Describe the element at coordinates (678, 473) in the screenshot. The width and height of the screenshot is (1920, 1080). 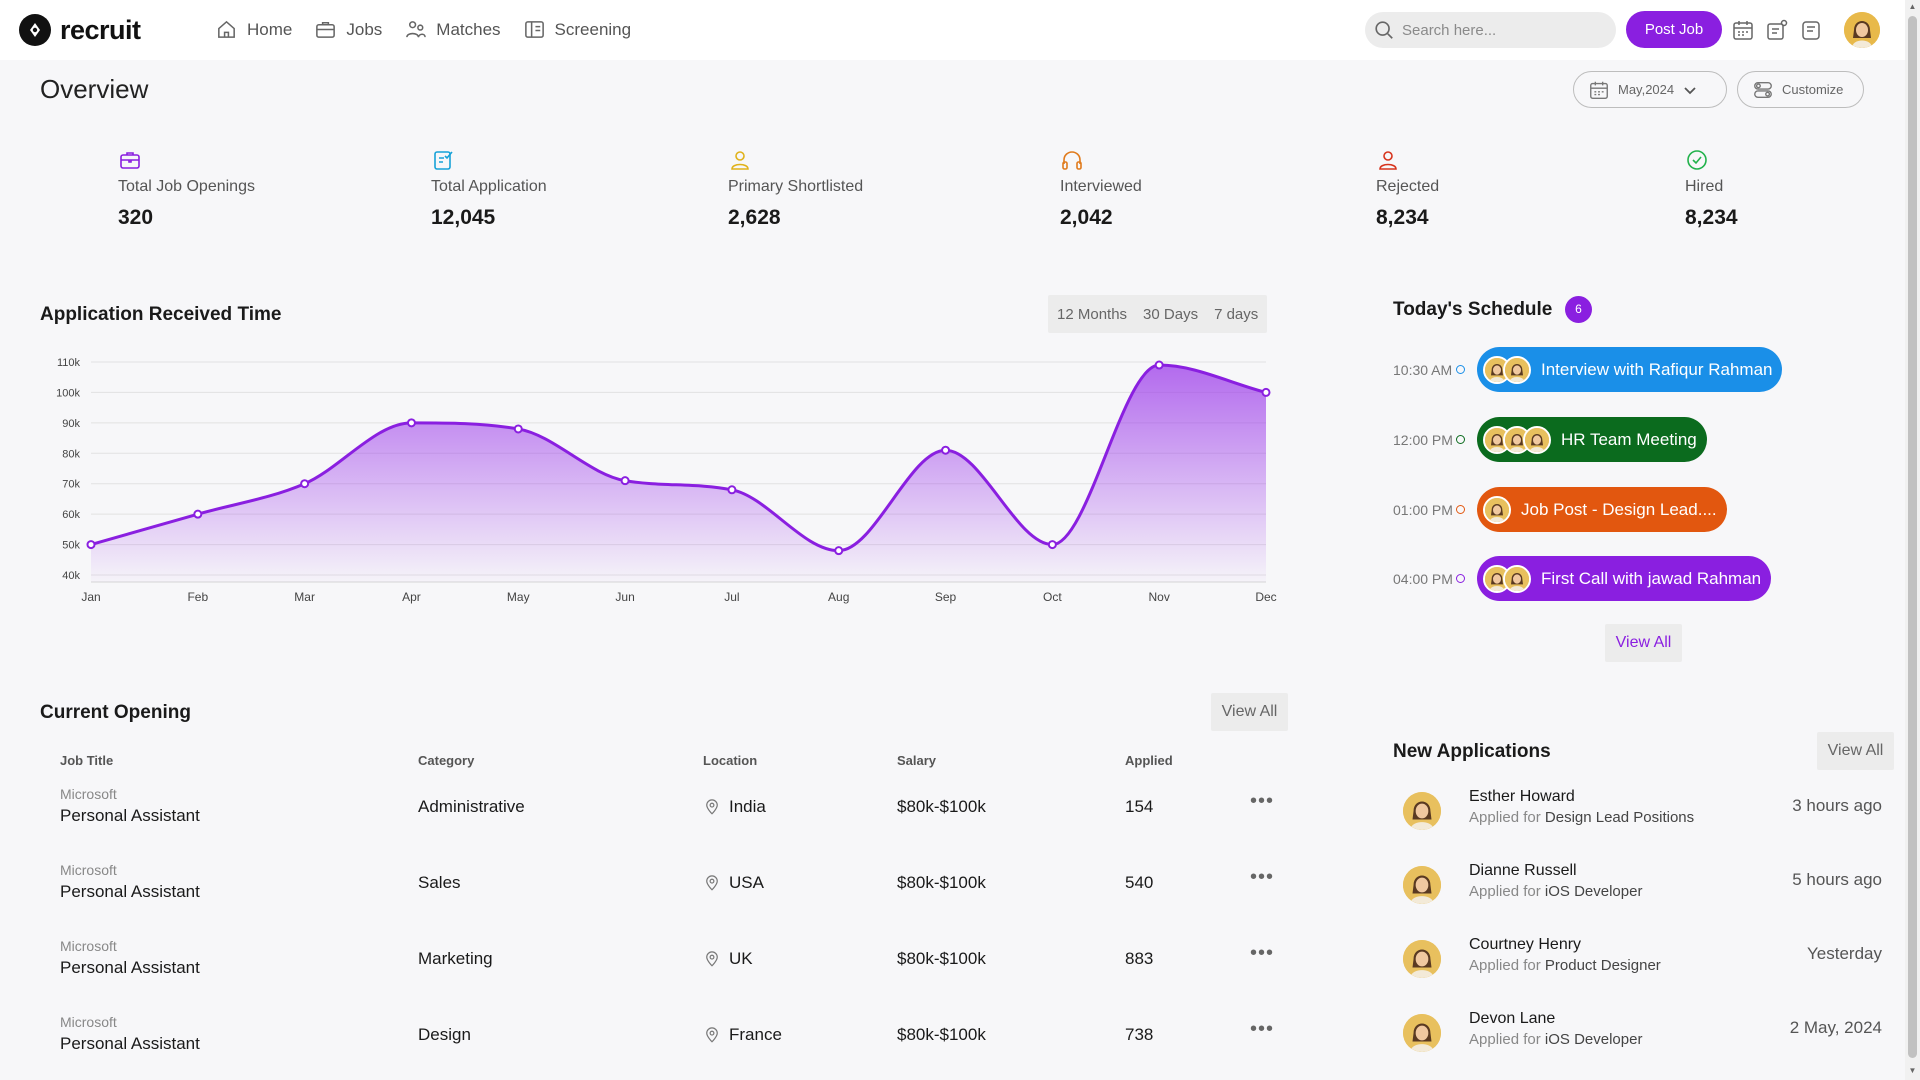
I see `chart-area` at that location.